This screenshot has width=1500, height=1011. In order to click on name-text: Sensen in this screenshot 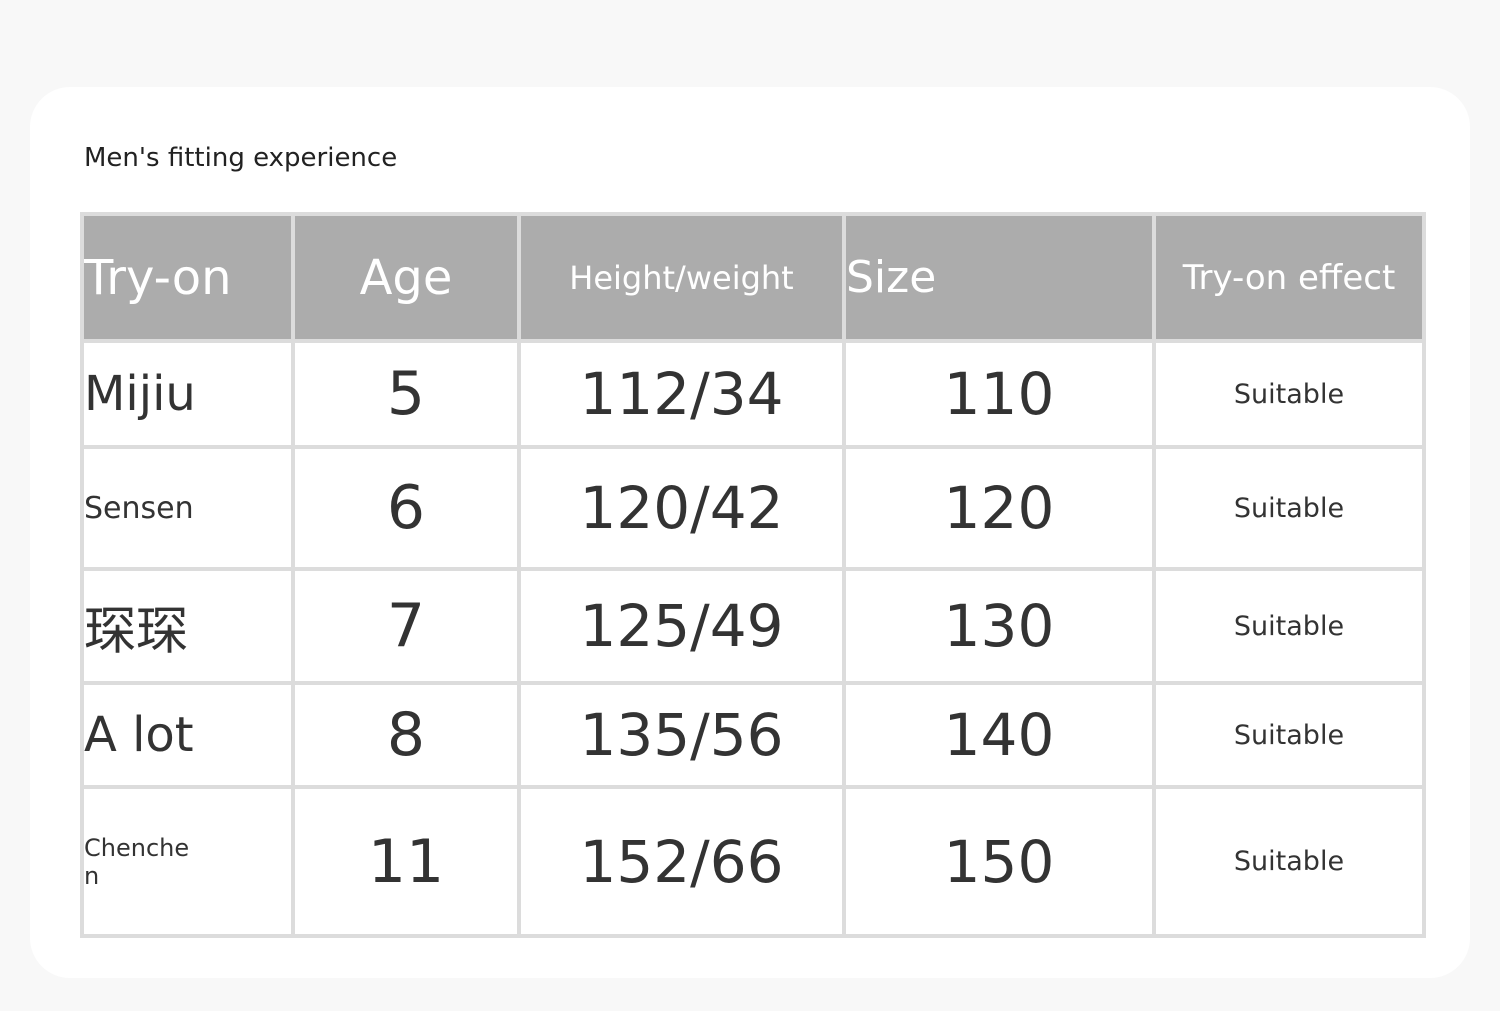, I will do `click(139, 508)`.